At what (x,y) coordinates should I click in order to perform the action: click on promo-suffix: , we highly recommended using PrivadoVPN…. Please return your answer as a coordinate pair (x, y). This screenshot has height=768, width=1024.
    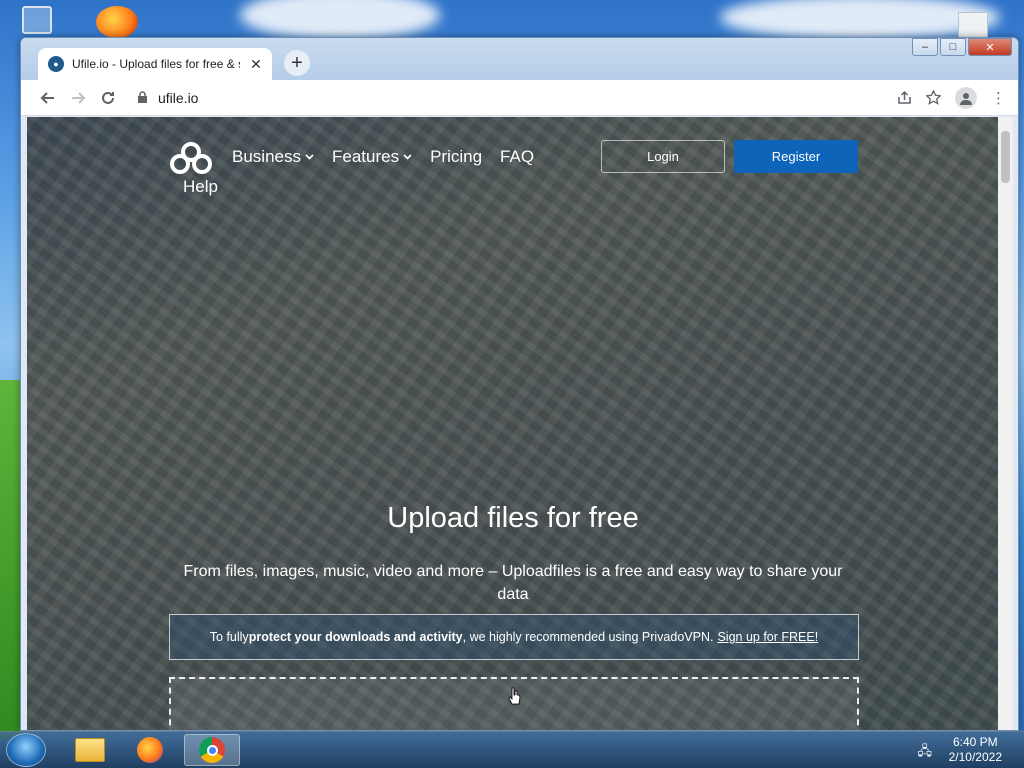
    Looking at the image, I should click on (588, 637).